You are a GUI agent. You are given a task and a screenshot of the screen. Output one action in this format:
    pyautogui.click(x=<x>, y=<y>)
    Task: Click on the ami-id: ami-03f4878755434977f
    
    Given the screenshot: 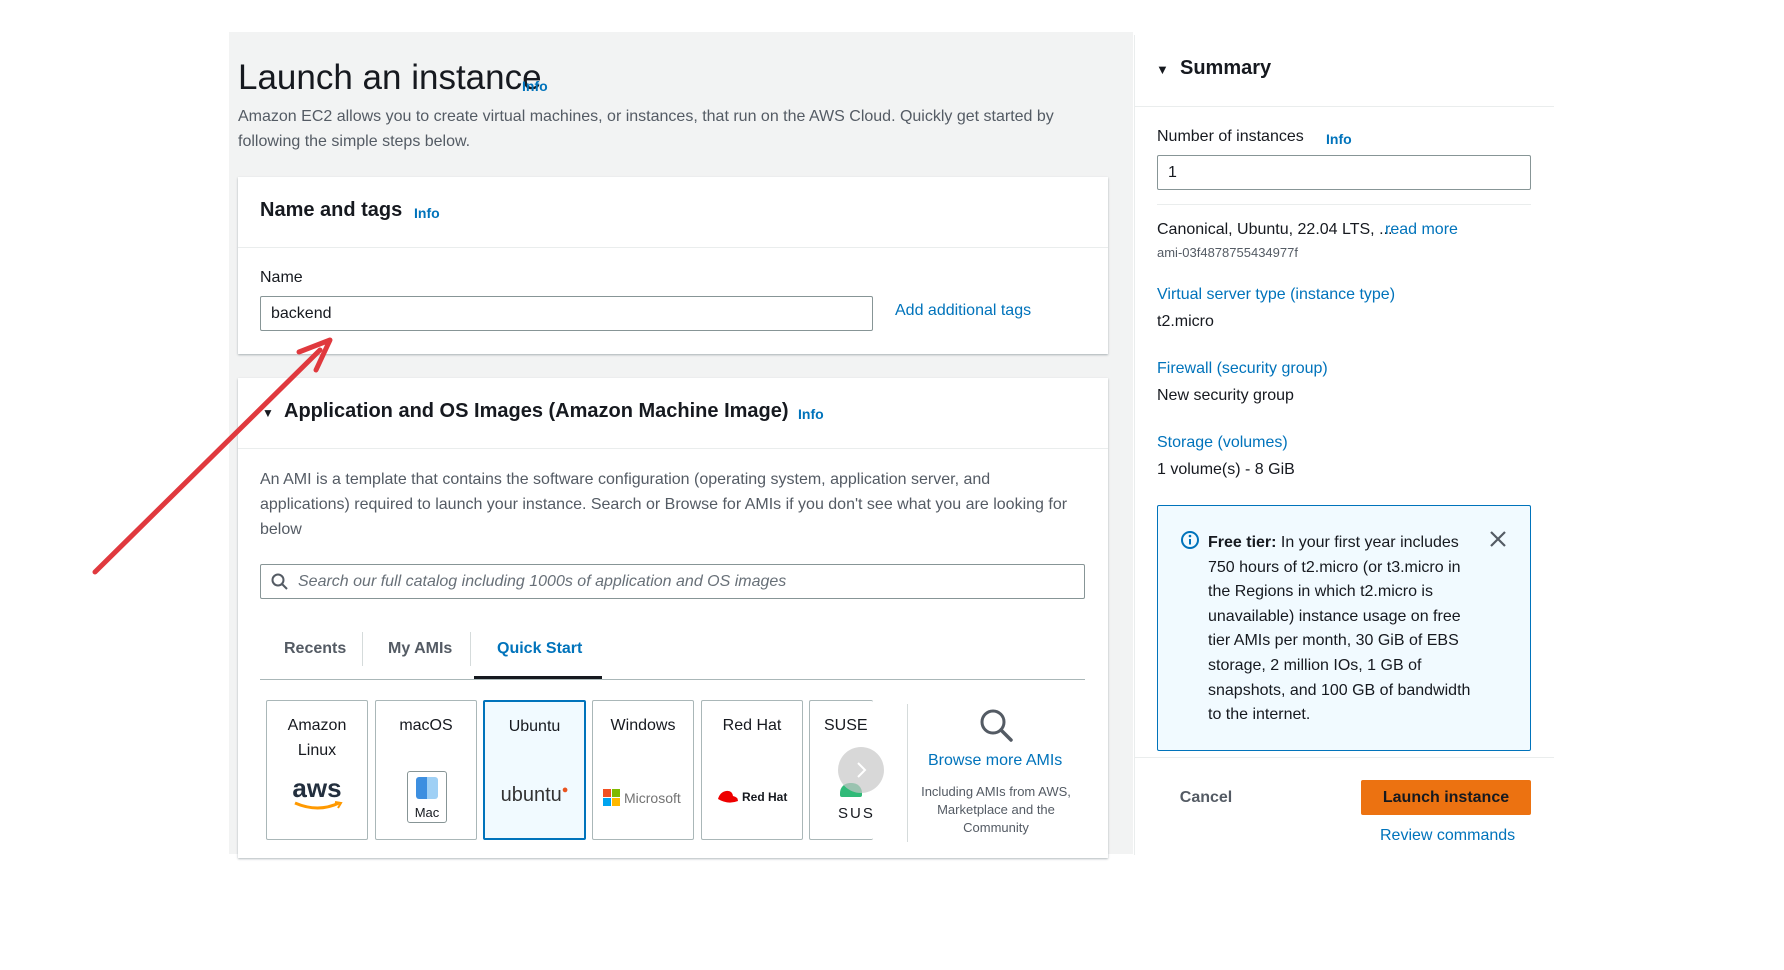 What is the action you would take?
    pyautogui.click(x=1227, y=252)
    